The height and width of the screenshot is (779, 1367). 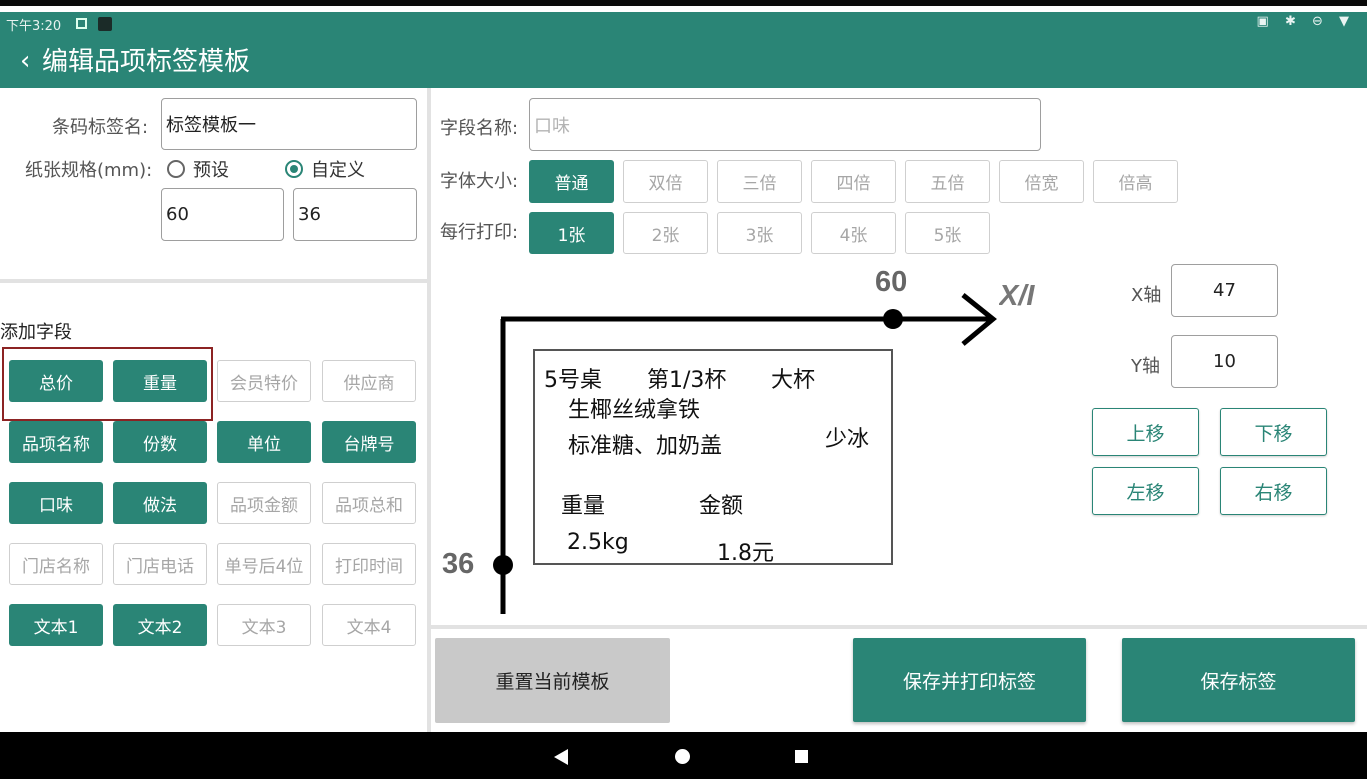 What do you see at coordinates (686, 378) in the screenshot?
I see `preview-cup: 第1/3杯` at bounding box center [686, 378].